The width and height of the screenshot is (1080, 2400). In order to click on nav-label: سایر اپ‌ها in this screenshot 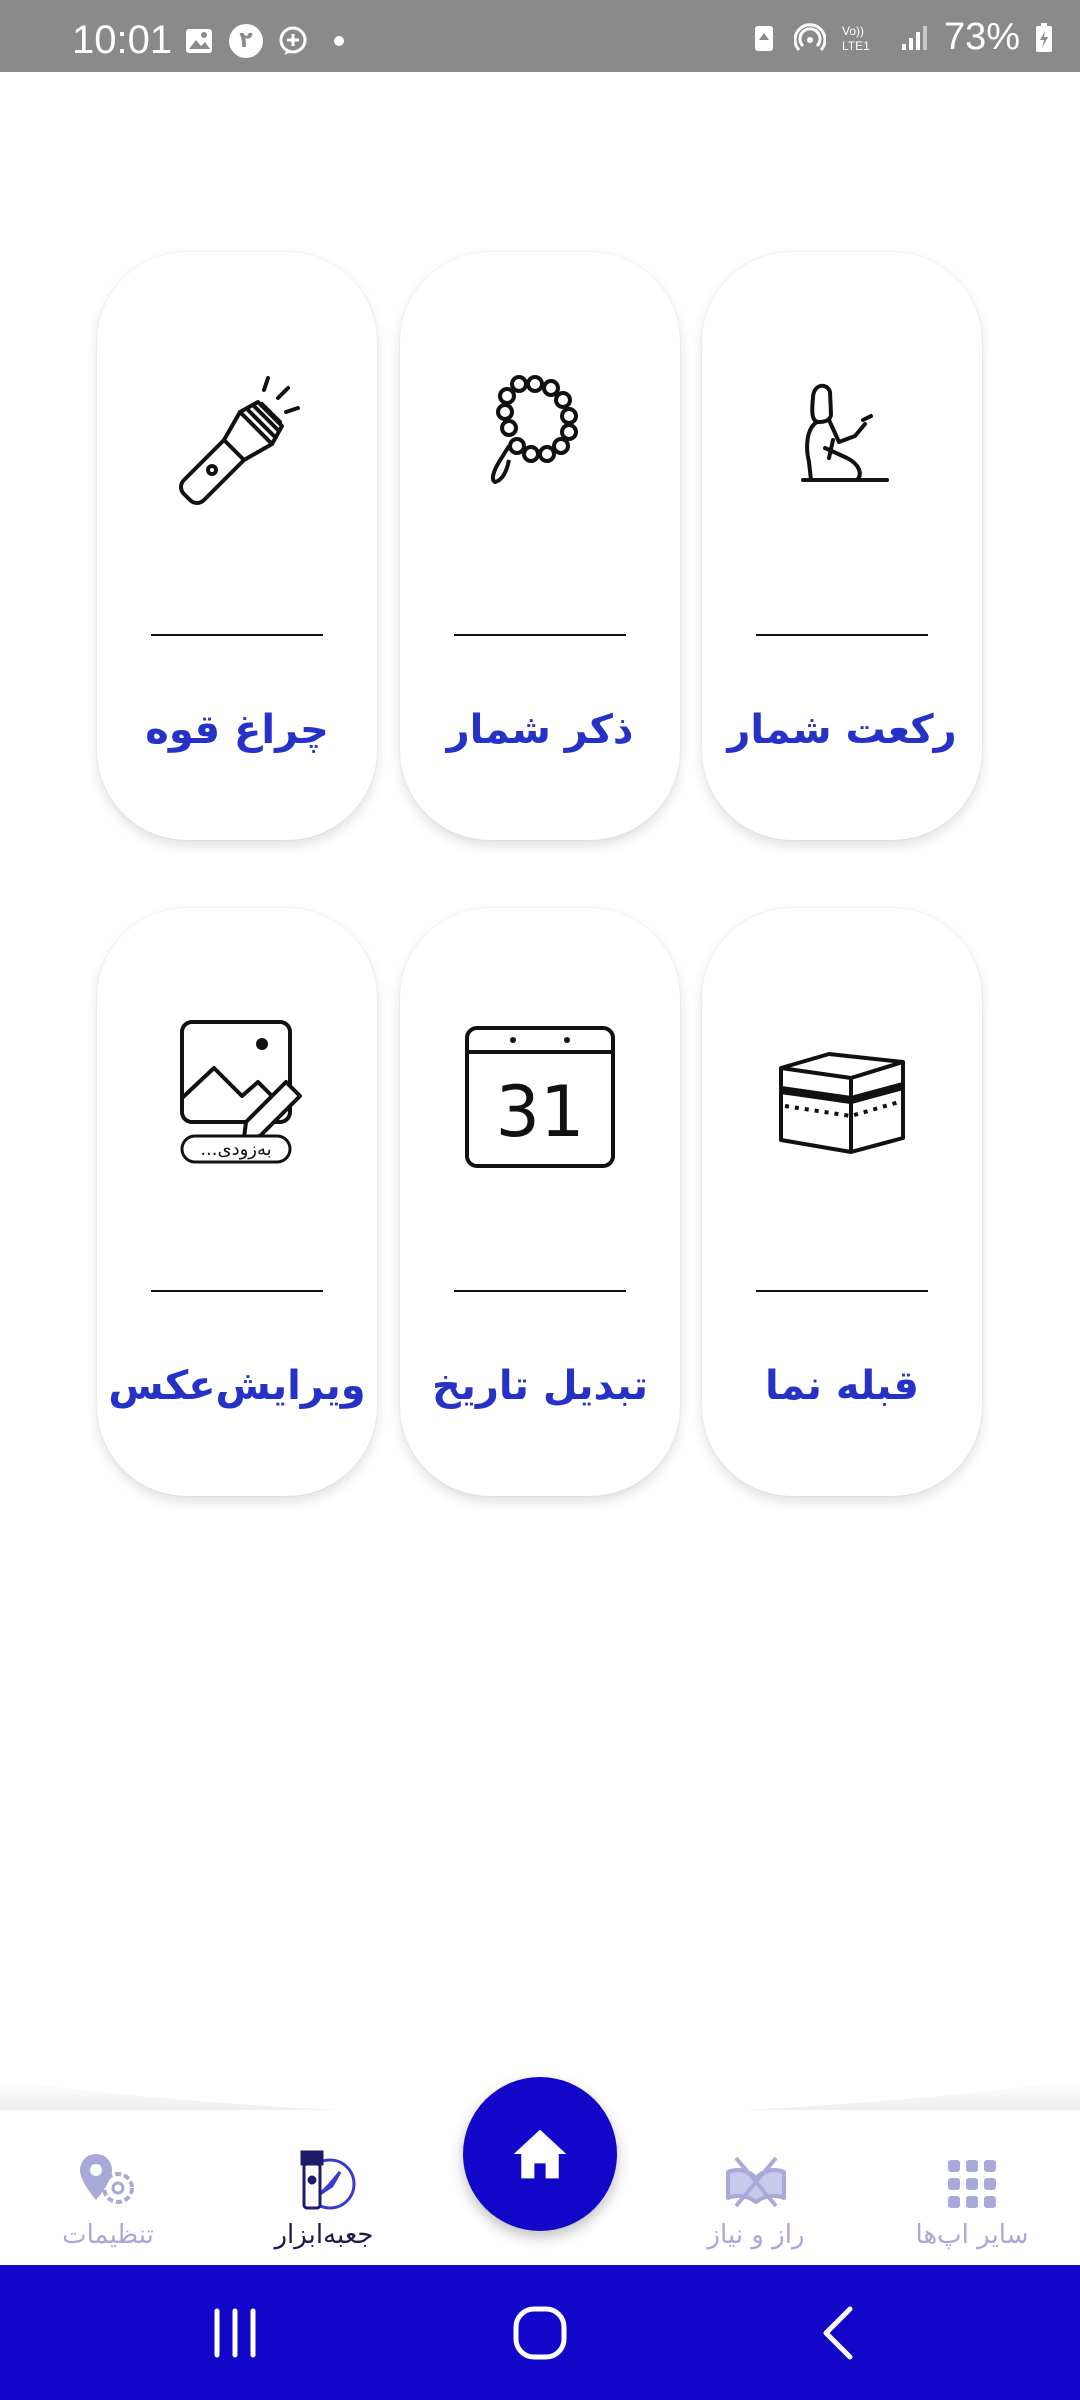, I will do `click(972, 2235)`.